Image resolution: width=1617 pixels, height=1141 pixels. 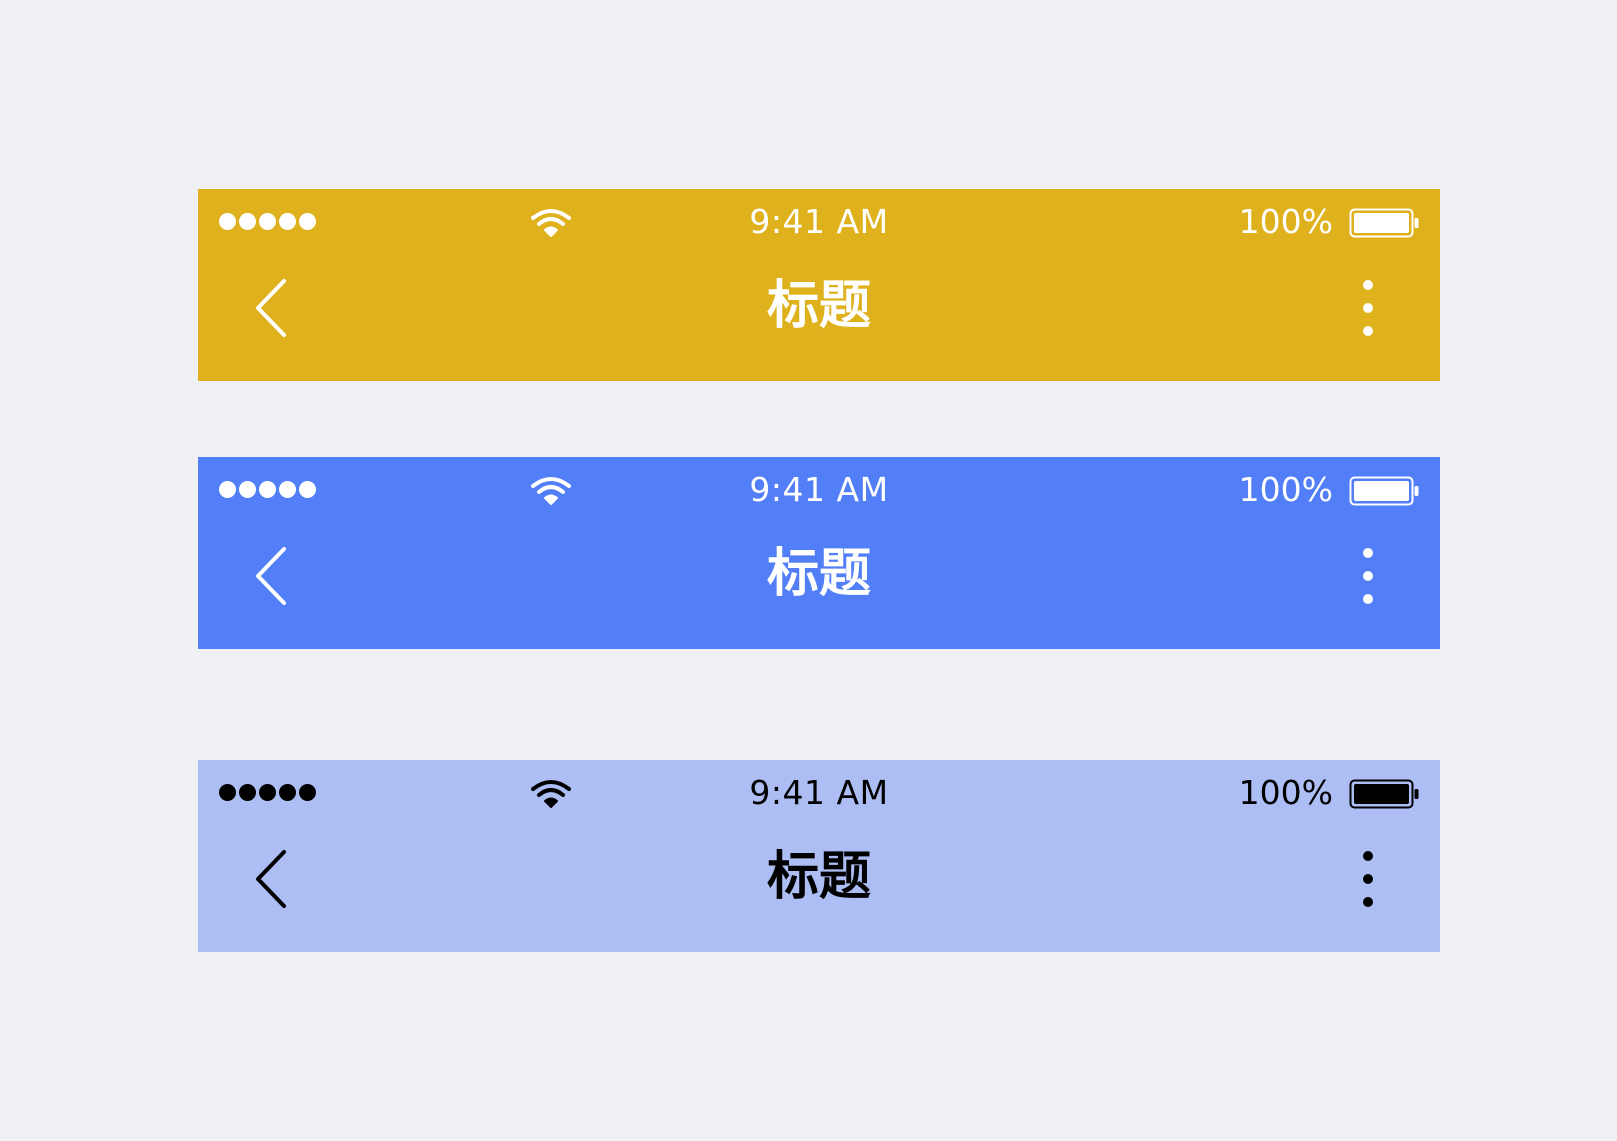 I want to click on navbar-blue: 9:41 AM 100% 标题, so click(x=819, y=553).